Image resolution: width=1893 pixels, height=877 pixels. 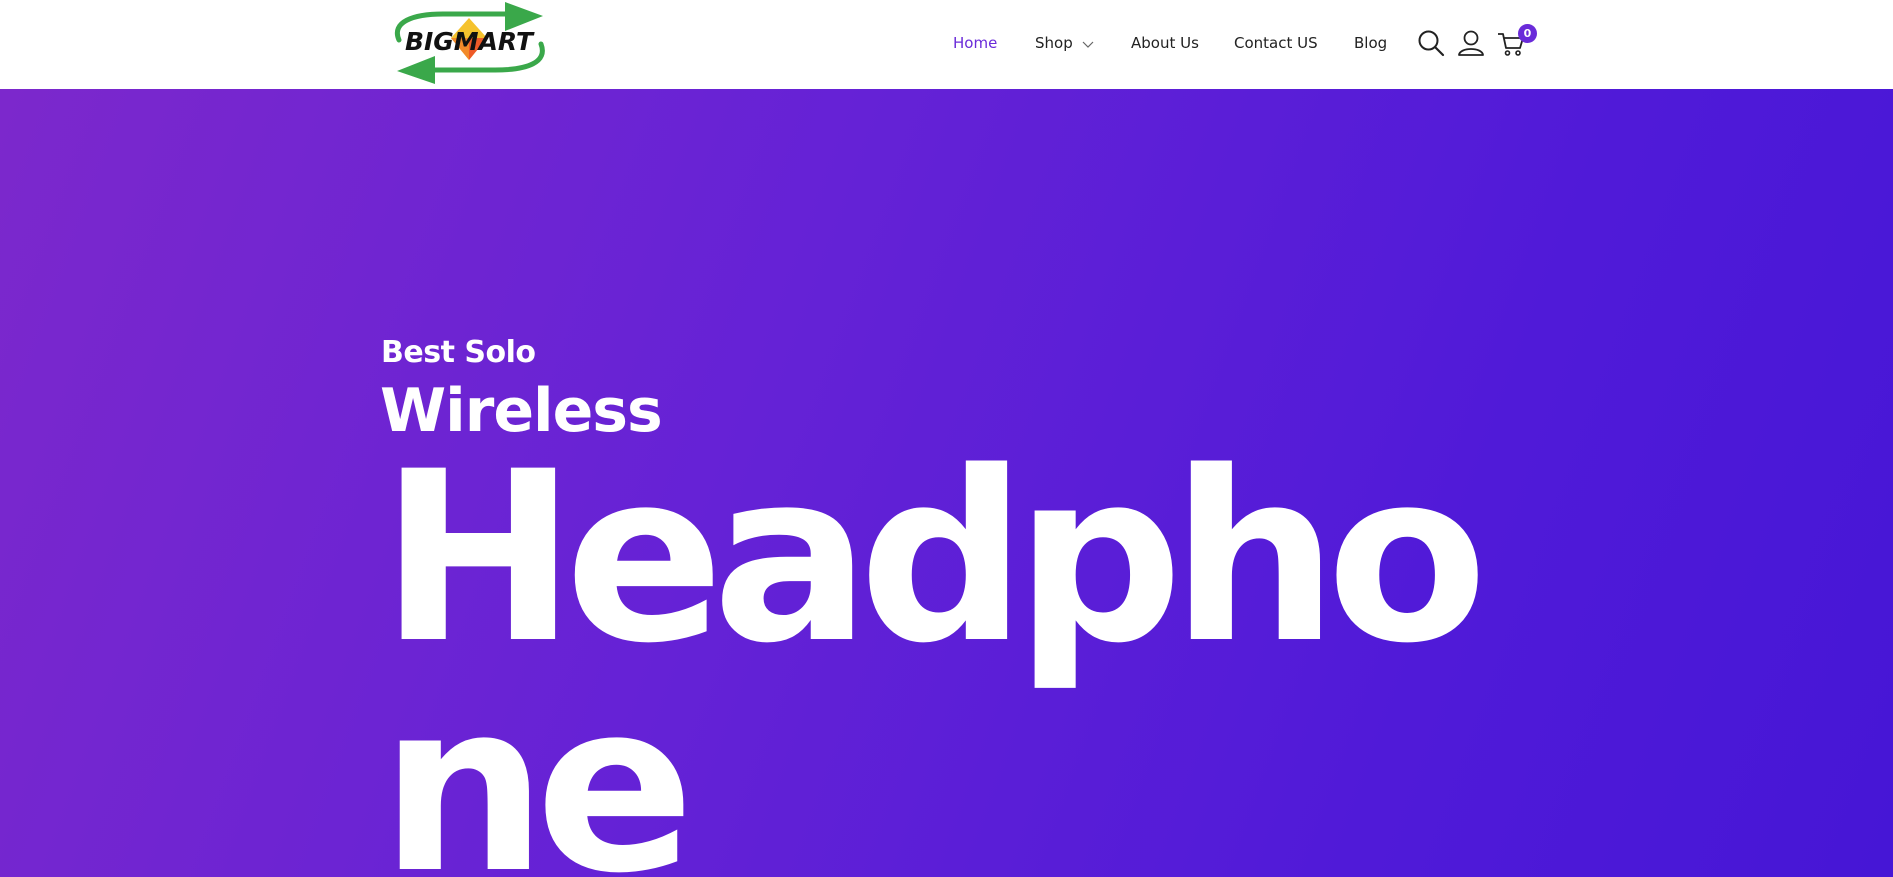 I want to click on main-nav: Home Shop About Us Contact US Blog 0, so click(x=946, y=44).